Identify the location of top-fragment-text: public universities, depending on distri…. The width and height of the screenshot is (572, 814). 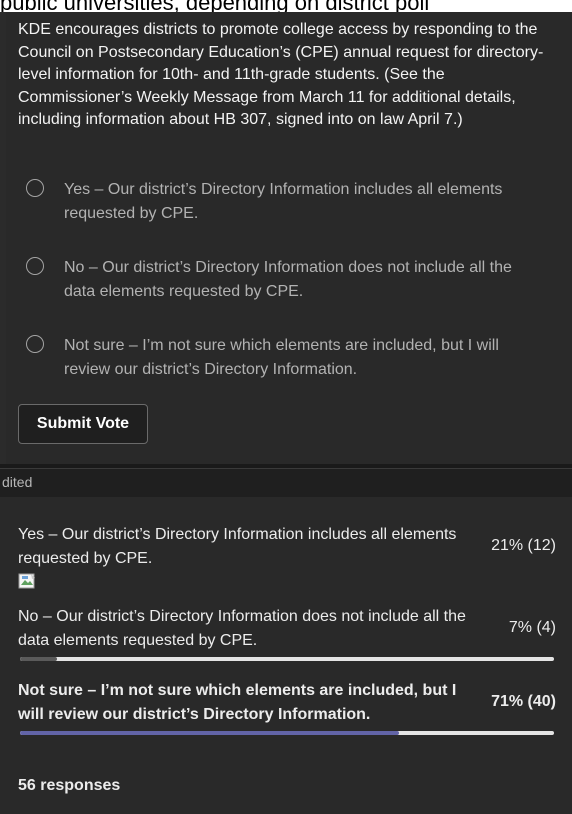
(214, 6).